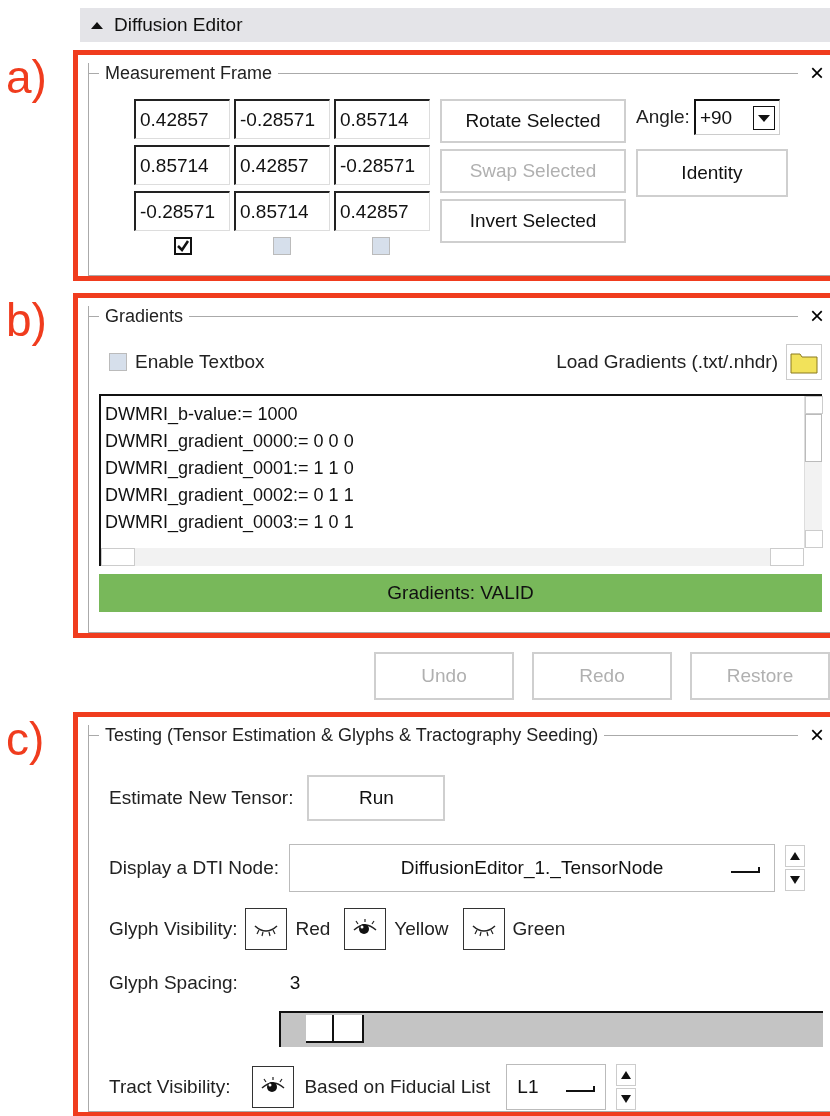  Describe the element at coordinates (556, 1087) in the screenshot. I see `fiducial-list-selector: L1` at that location.